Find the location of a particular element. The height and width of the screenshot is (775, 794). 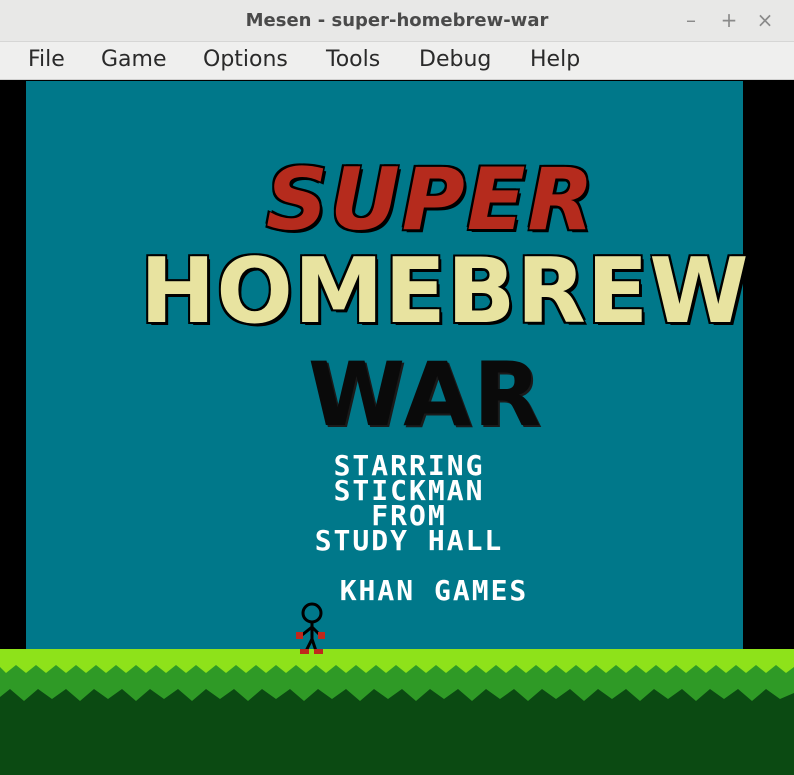

stickman-head is located at coordinates (312, 613).